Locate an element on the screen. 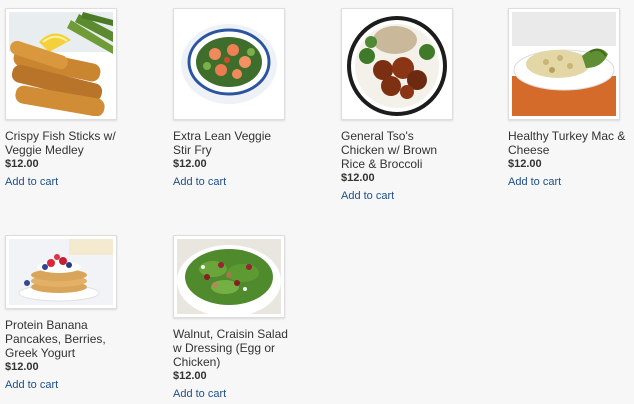 The image size is (634, 404). product-name: Extra Lean Veggie Stir Fry is located at coordinates (238, 143).